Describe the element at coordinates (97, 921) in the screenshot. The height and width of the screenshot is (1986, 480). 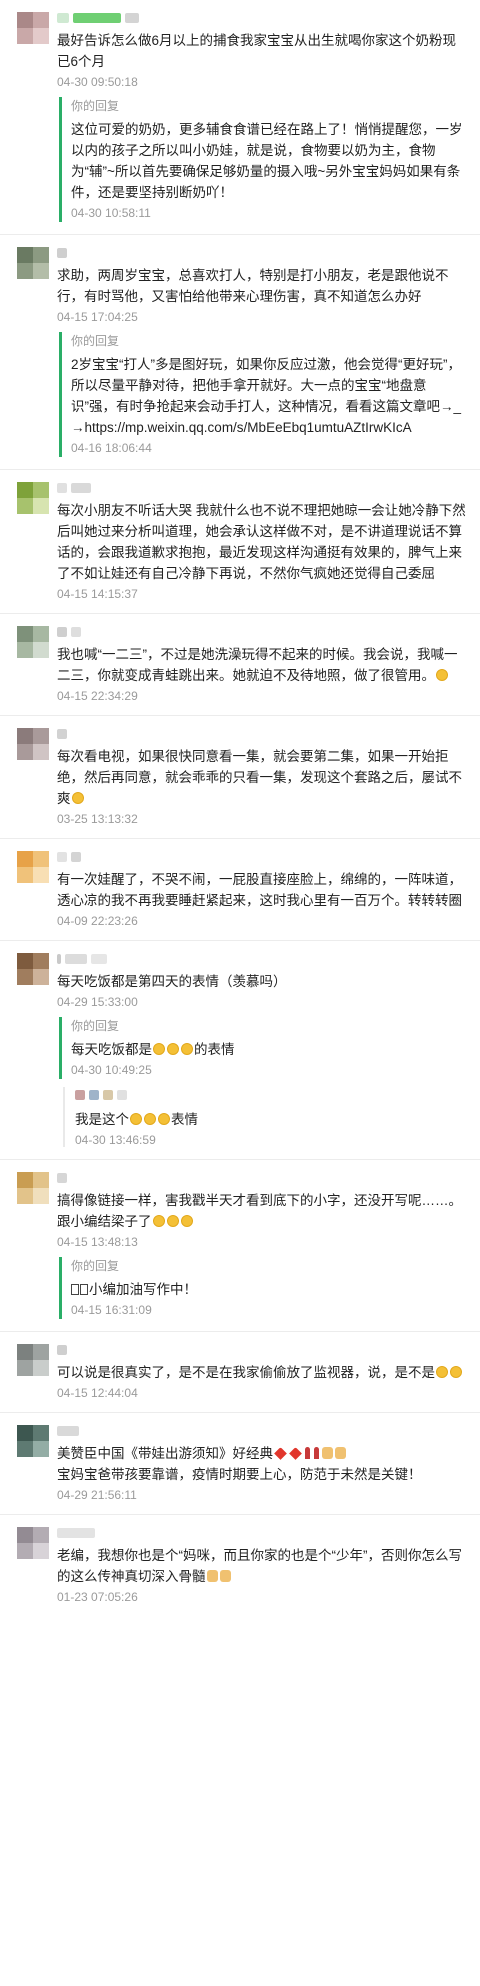
I see `comment-time: 04-09 22:23:26` at that location.